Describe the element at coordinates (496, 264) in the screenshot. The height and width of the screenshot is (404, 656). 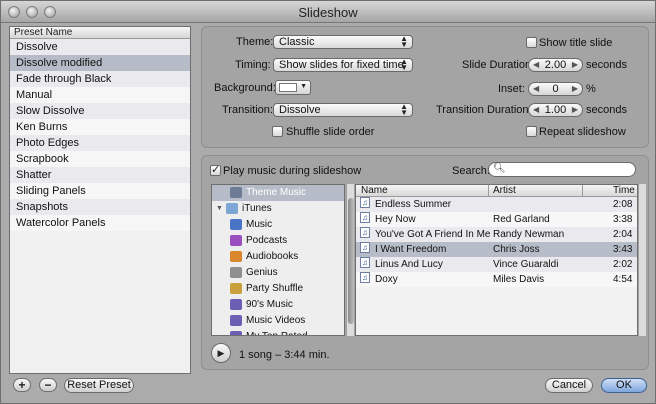
I see `track-row: ♫ Linus And Lucy Vince Guaraldi 2:02` at that location.